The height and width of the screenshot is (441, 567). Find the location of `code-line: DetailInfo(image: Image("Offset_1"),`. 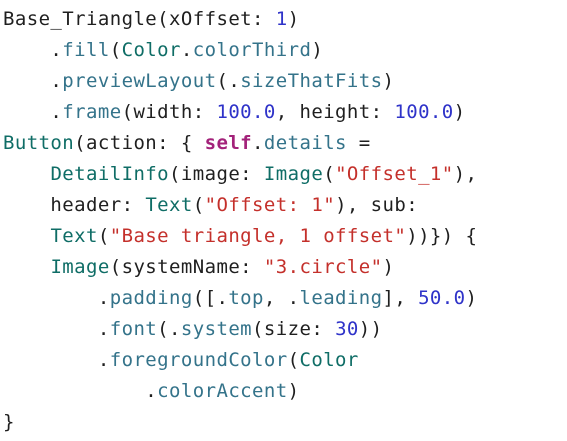

code-line: DetailInfo(image: Image("Offset_1"), is located at coordinates (285, 174).